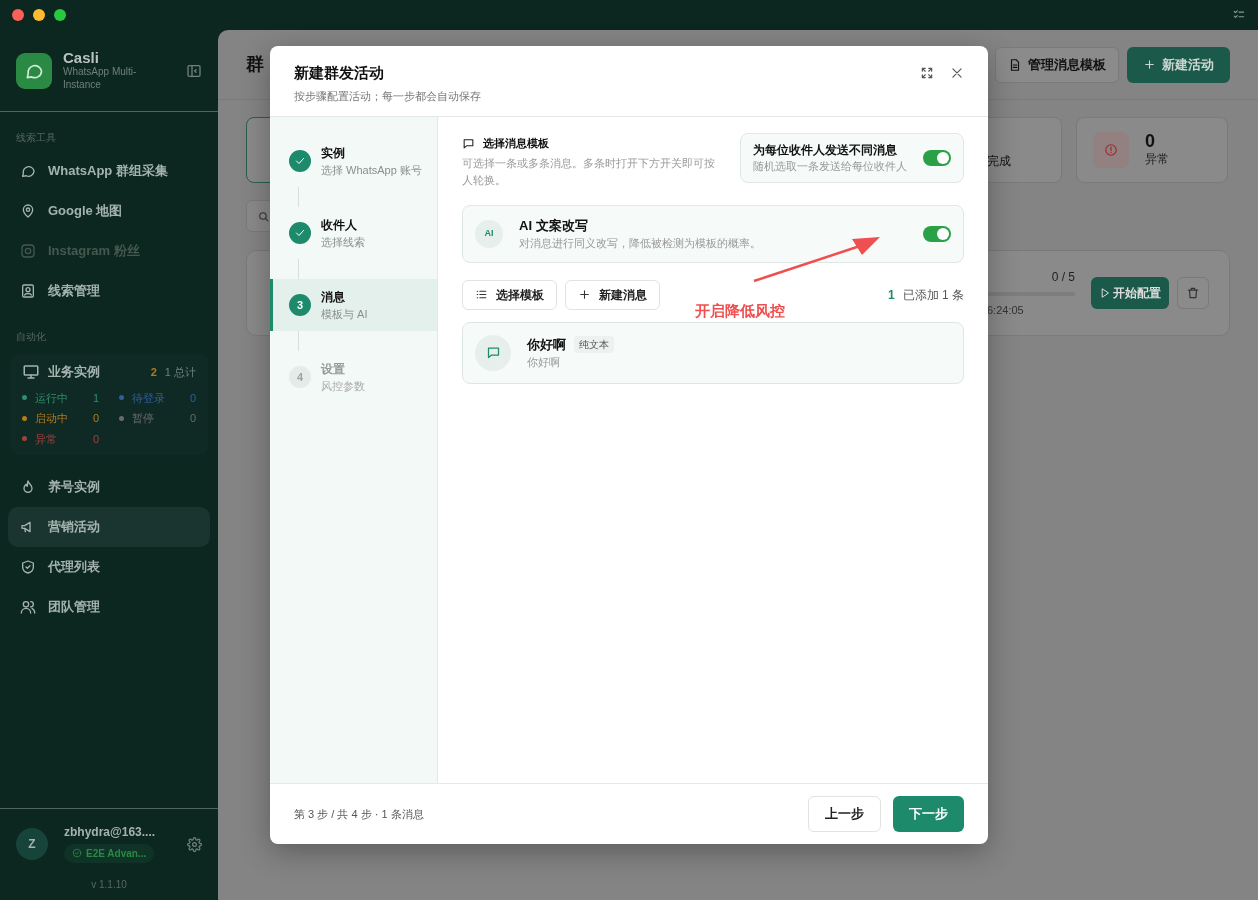  Describe the element at coordinates (28, 567) in the screenshot. I see `shield-icon` at that location.